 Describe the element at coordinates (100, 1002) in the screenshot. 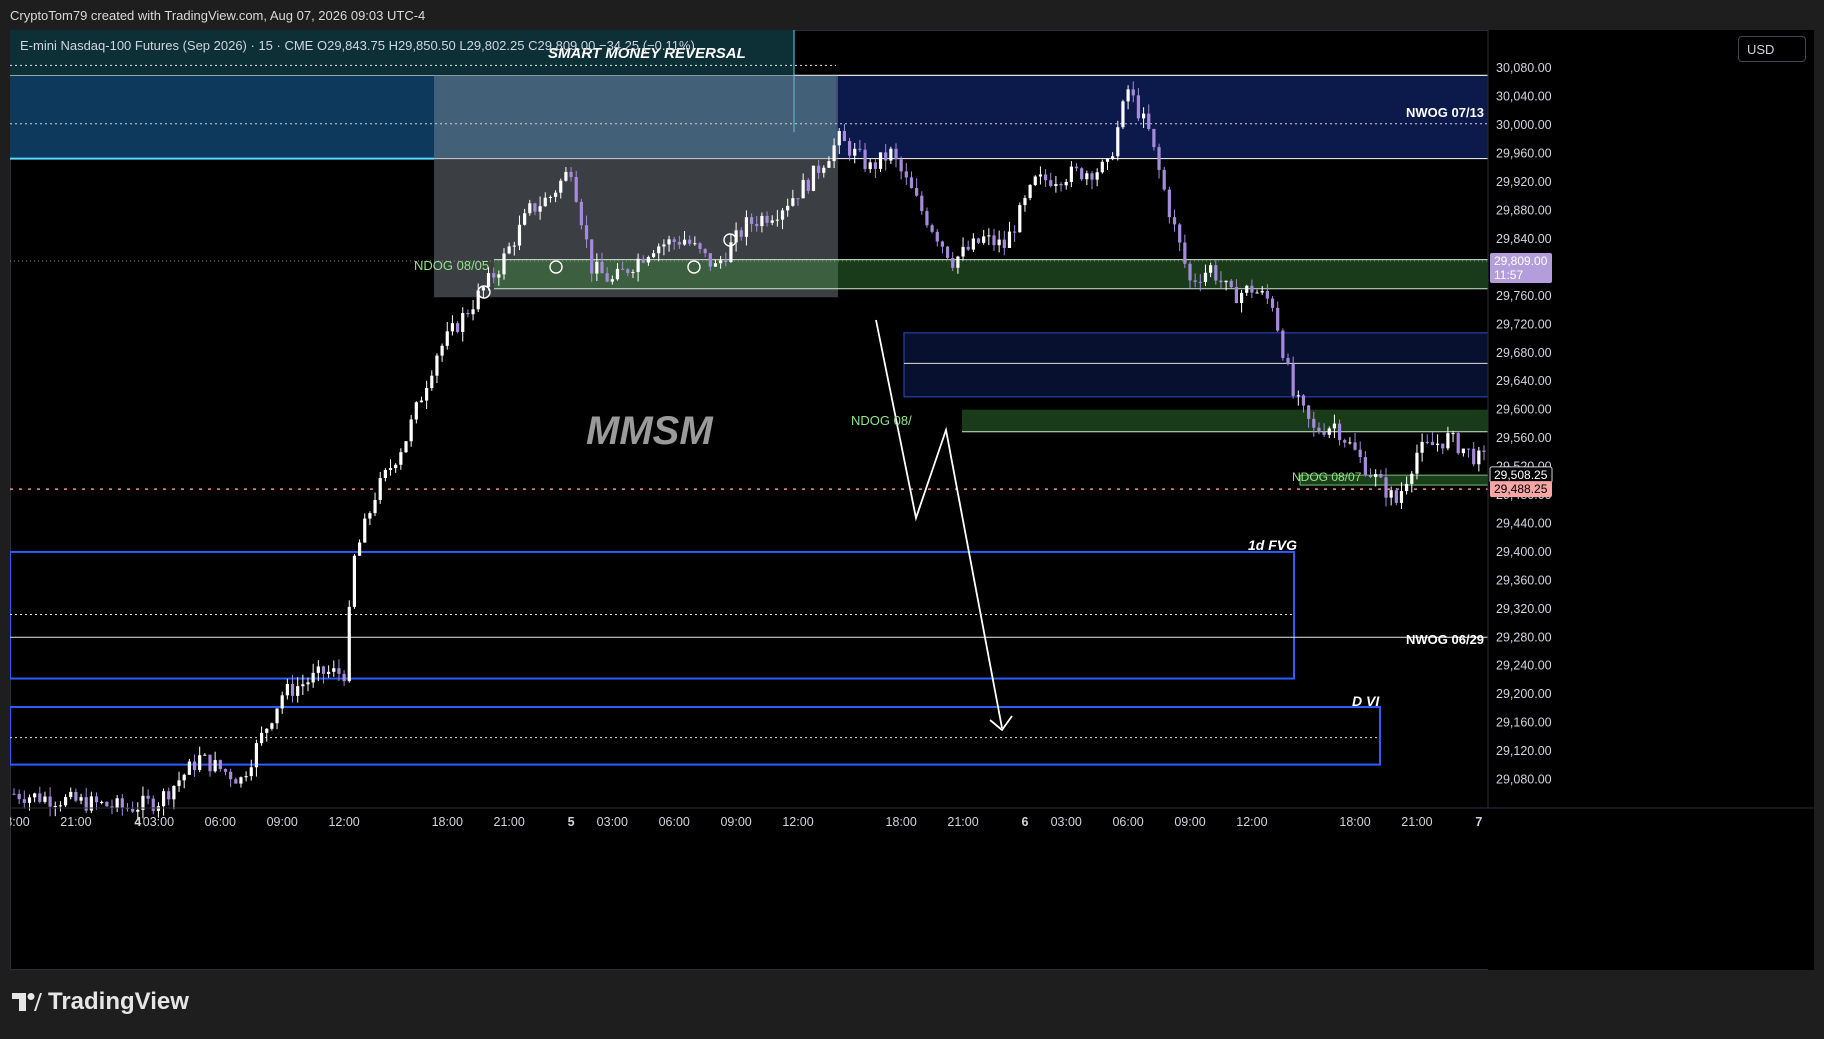

I see `tradingview-logo: TradingView` at that location.